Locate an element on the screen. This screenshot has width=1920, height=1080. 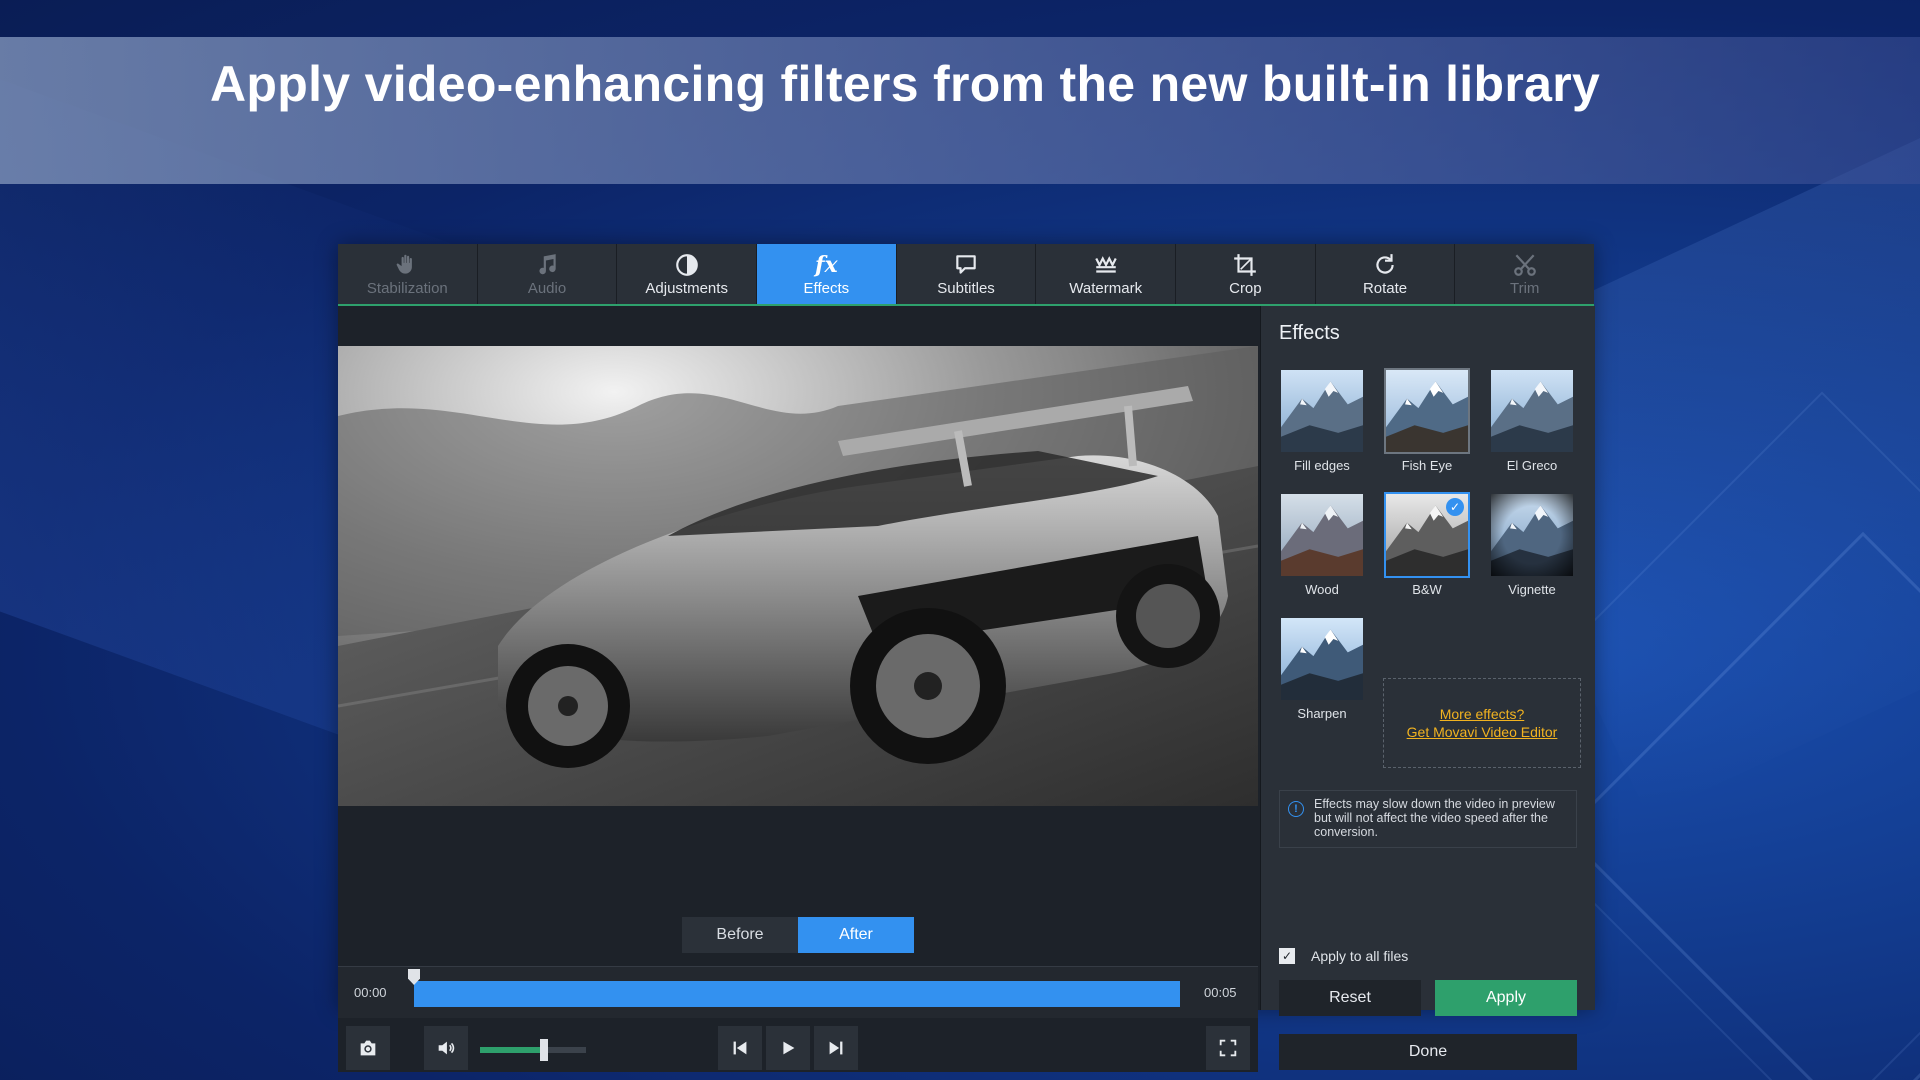
get-editor-link: Get Movavi Video Editor is located at coordinates (1482, 732).